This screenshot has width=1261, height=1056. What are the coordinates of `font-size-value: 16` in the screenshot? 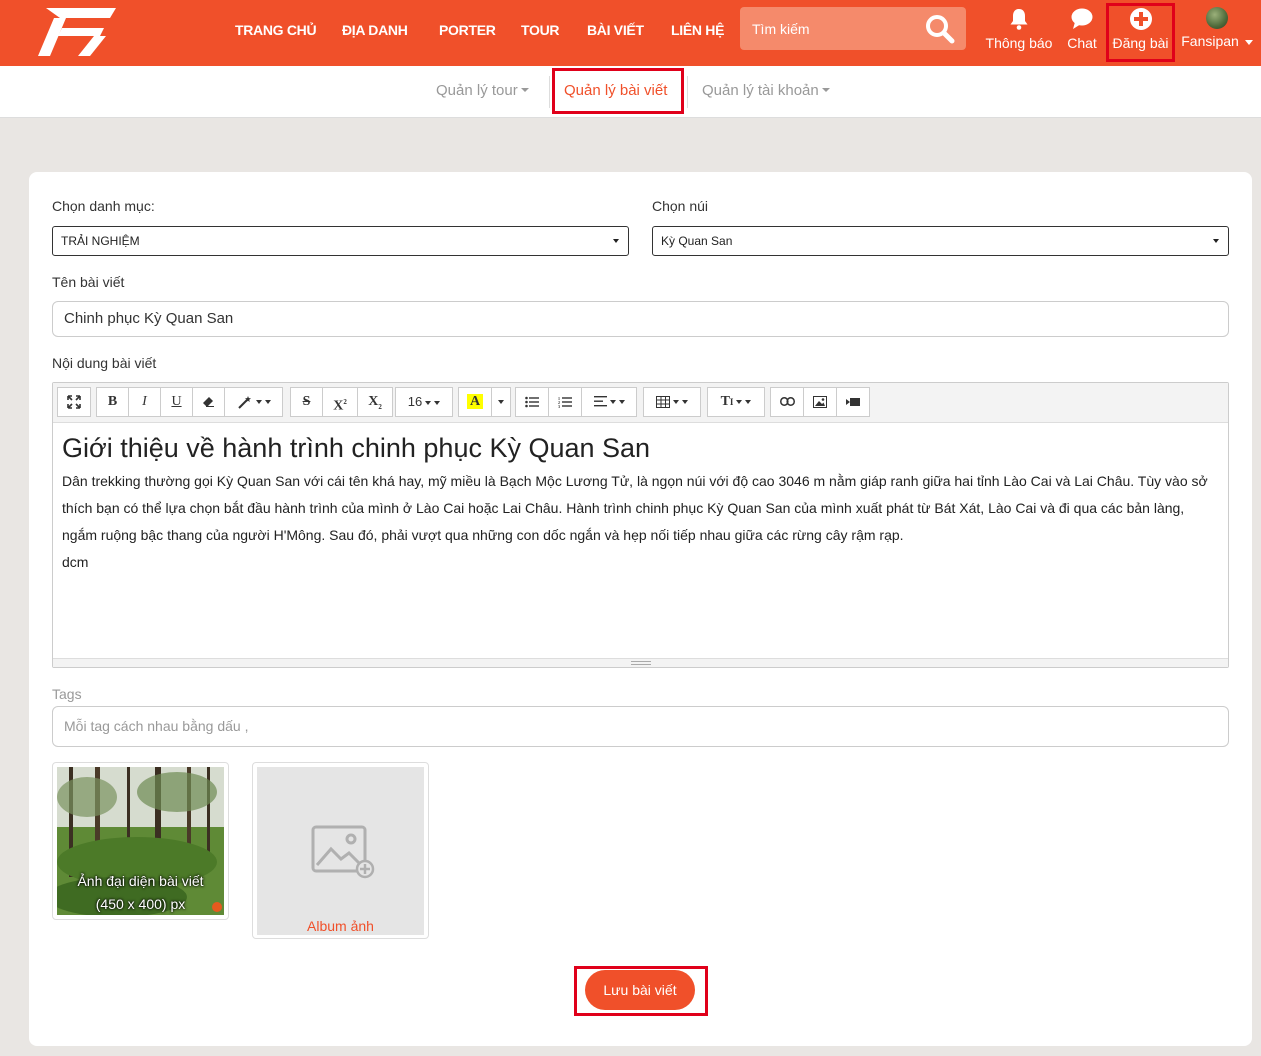 It's located at (415, 401).